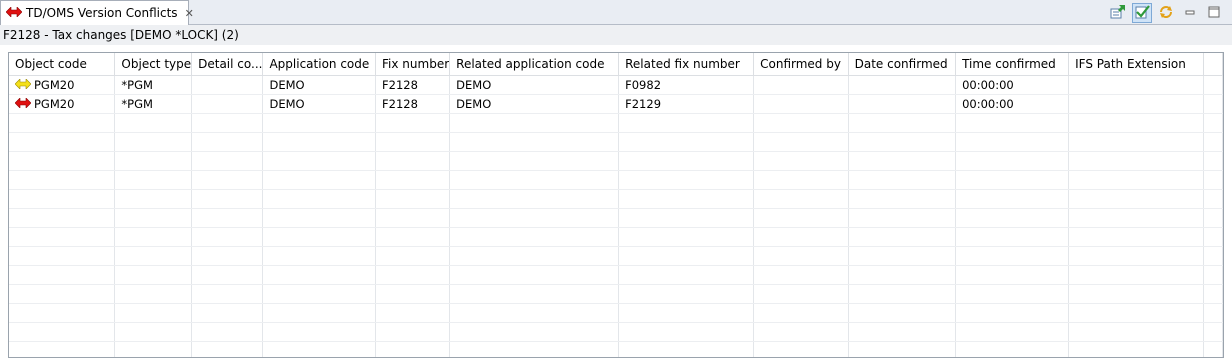  I want to click on refresh-button, so click(1166, 13).